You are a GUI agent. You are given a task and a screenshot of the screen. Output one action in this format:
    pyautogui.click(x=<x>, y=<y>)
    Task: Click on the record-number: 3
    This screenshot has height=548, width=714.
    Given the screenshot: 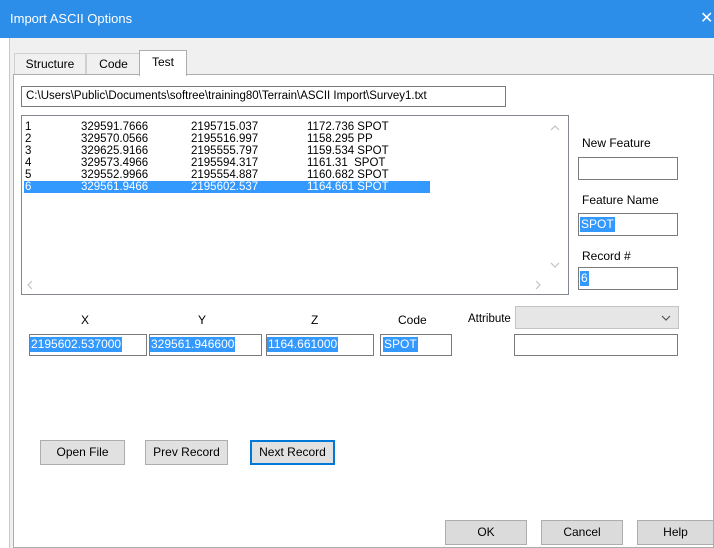 What is the action you would take?
    pyautogui.click(x=28, y=151)
    